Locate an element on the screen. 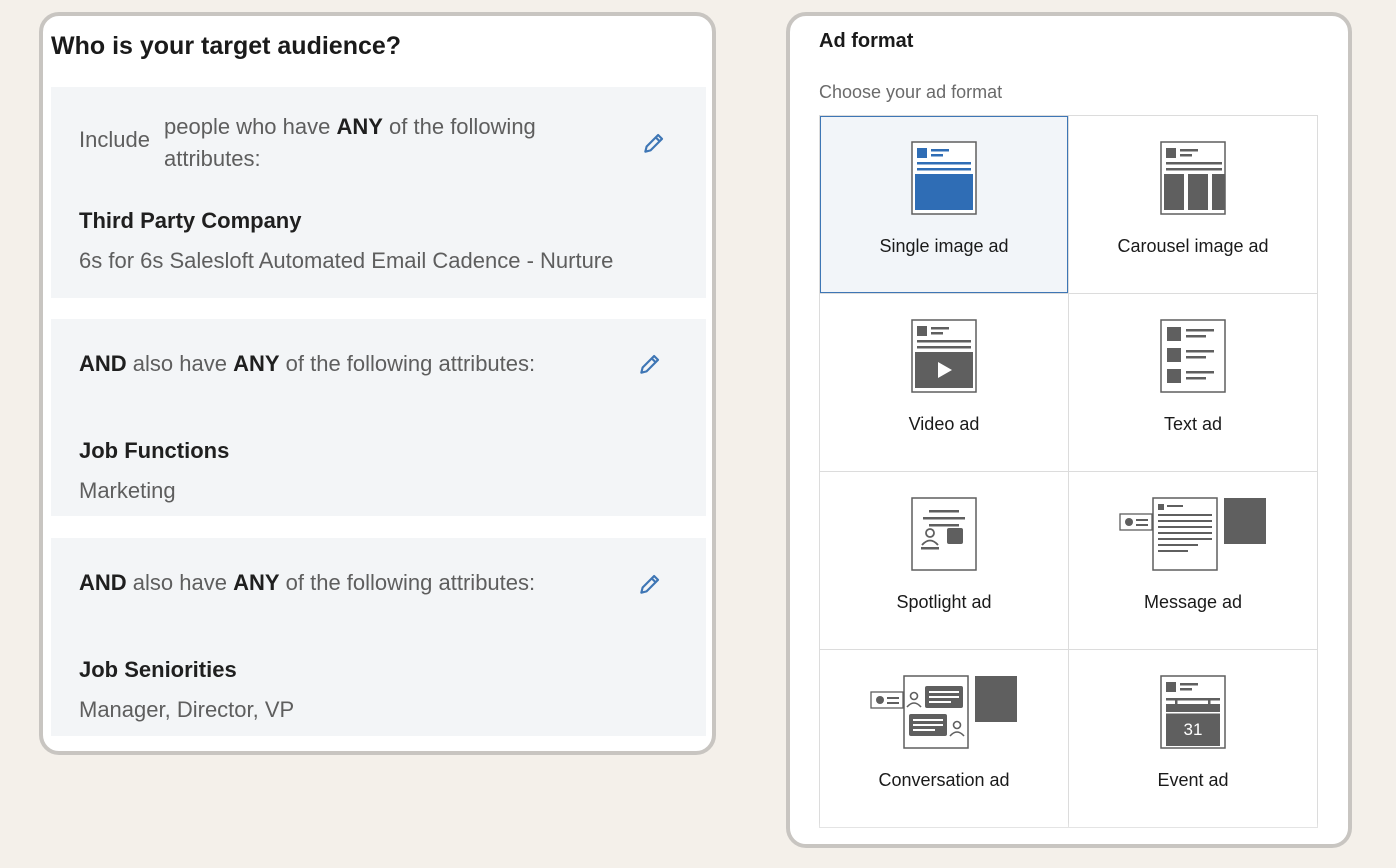  ad-format-conversation: Conversation ad is located at coordinates (944, 738).